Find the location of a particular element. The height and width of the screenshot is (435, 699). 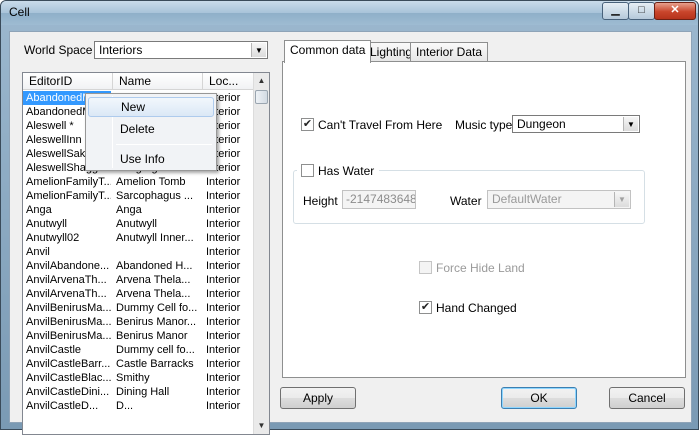

close-icon: ✕ is located at coordinates (675, 11).